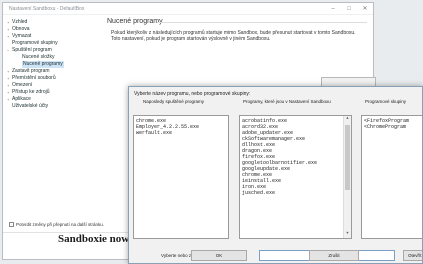 Image resolution: width=423 pixels, height=264 pixels. Describe the element at coordinates (262, 22) in the screenshot. I see `divider` at that location.